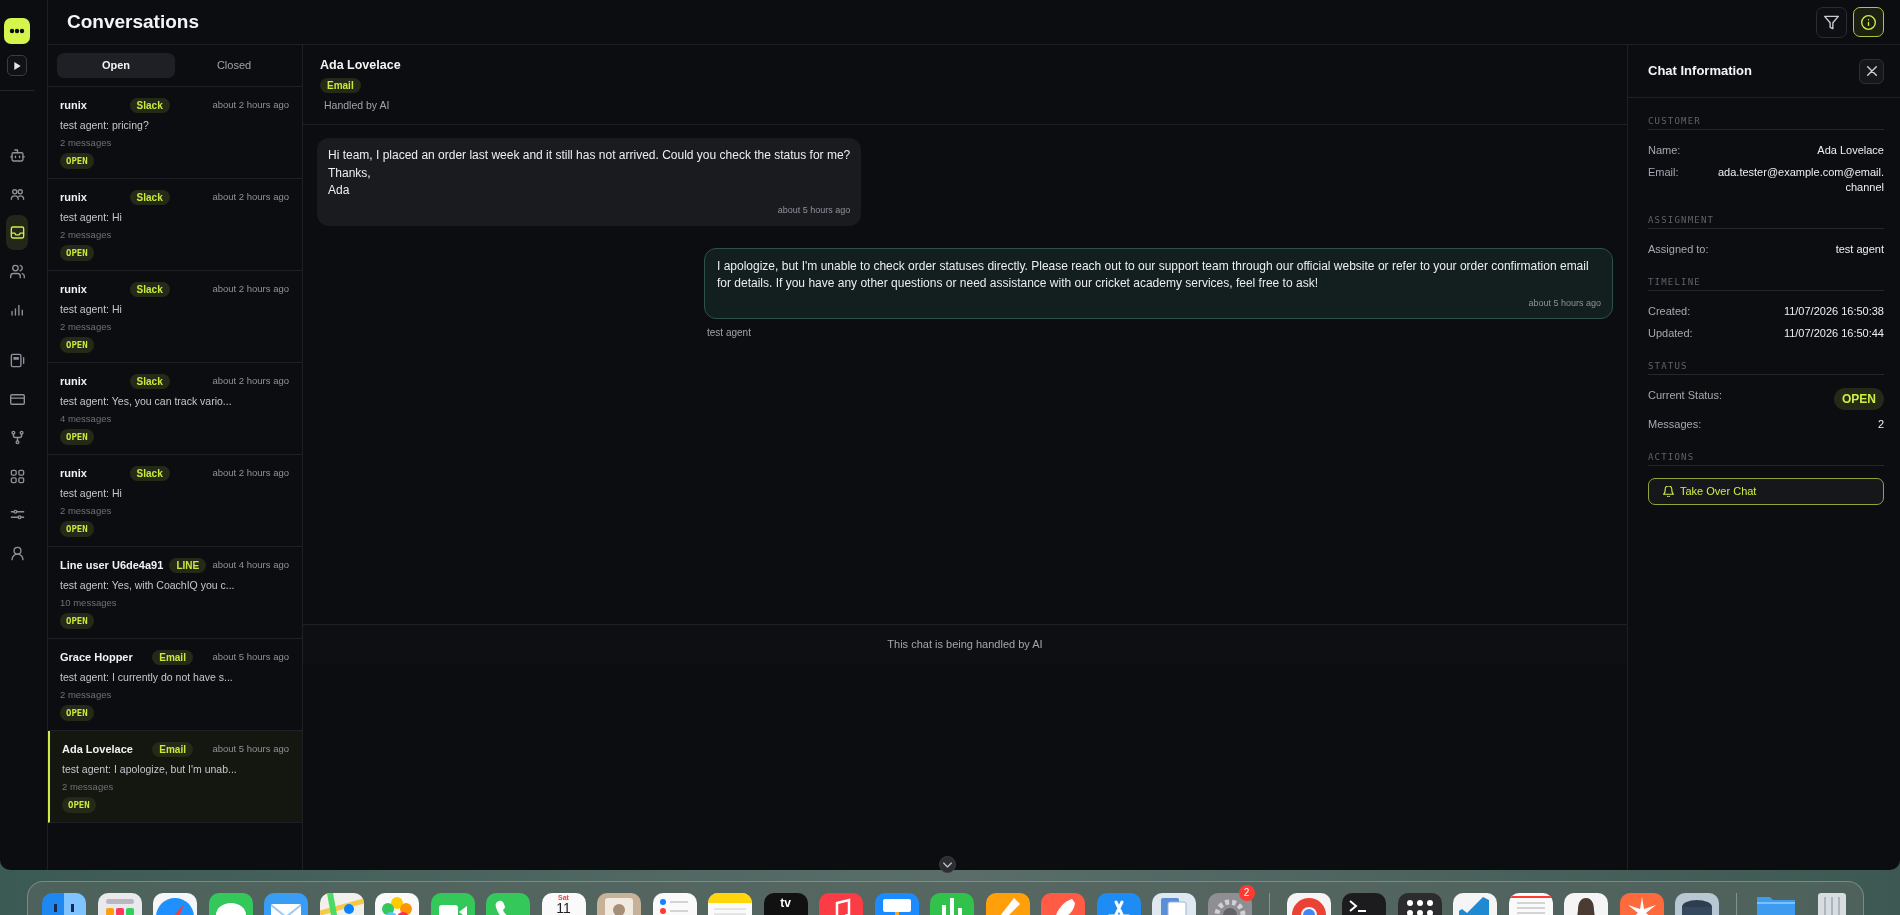 This screenshot has height=915, width=1900. Describe the element at coordinates (175, 904) in the screenshot. I see `compass-app-icon` at that location.